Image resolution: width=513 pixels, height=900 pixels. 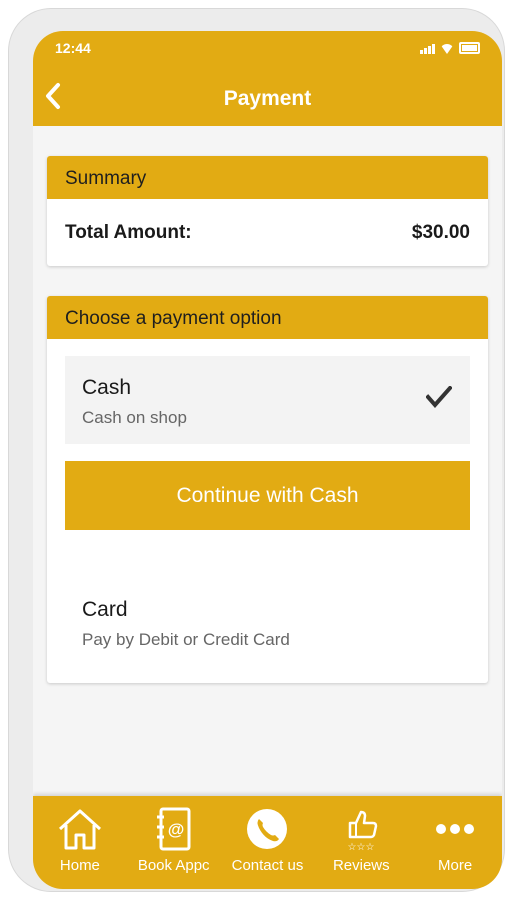 What do you see at coordinates (267, 317) in the screenshot?
I see `payment-heading: Choose a payment option` at bounding box center [267, 317].